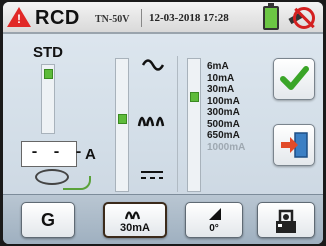  I want to click on current-option: 30mA, so click(226, 90).